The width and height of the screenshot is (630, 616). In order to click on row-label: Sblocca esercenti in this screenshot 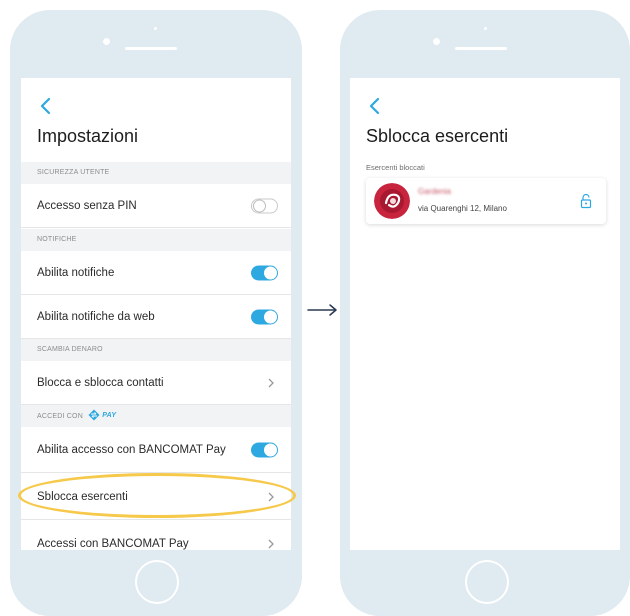, I will do `click(82, 496)`.